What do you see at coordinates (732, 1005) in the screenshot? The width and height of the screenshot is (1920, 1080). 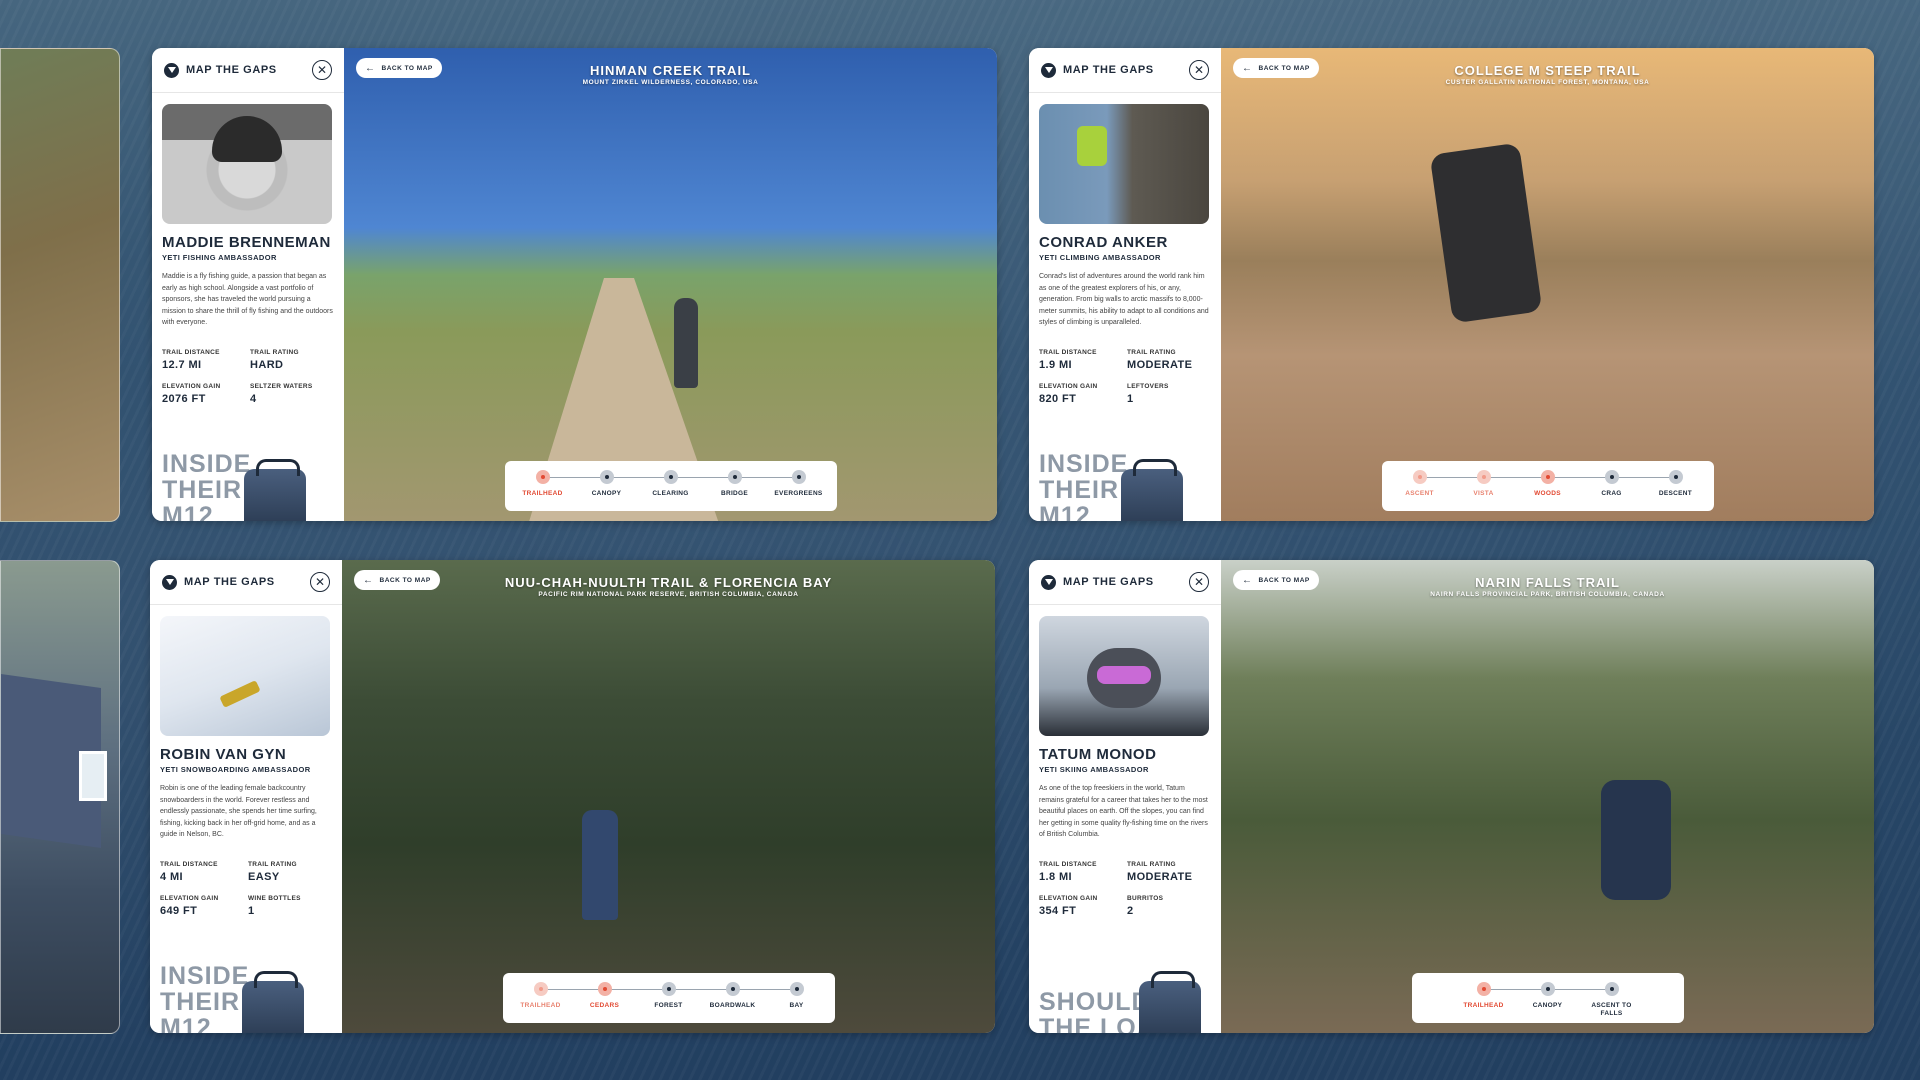 I see `stop-label: BOARDWALK` at bounding box center [732, 1005].